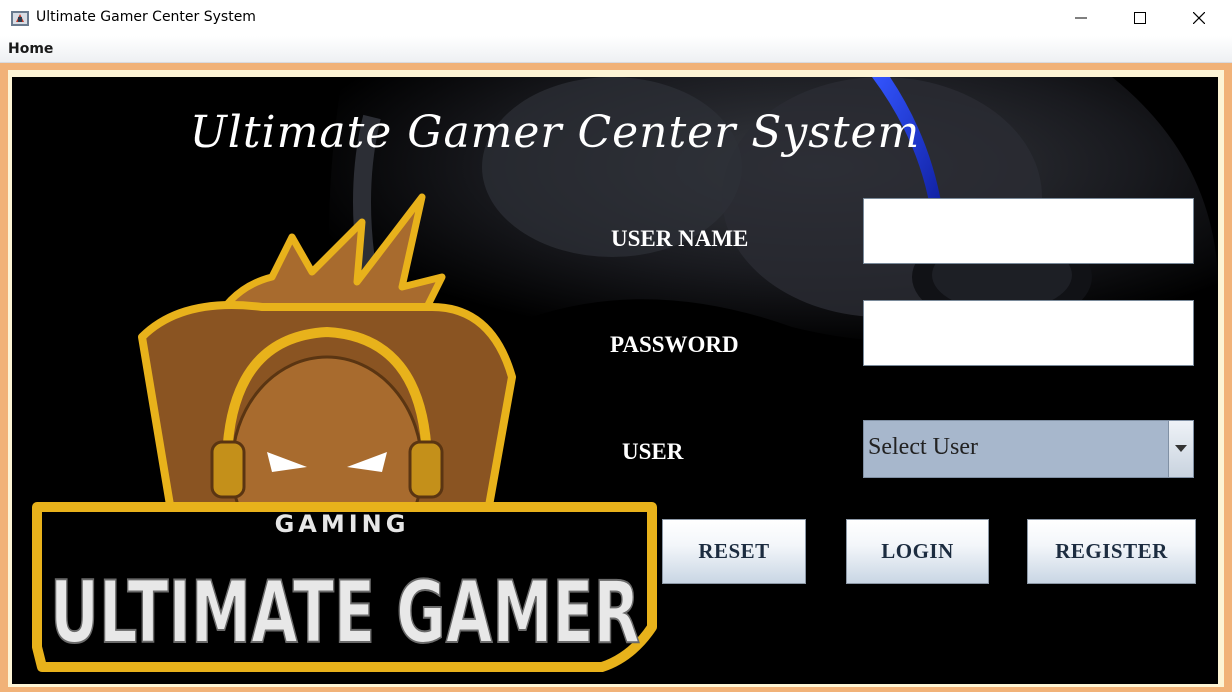  Describe the element at coordinates (1028, 231) in the screenshot. I see `username-input` at that location.